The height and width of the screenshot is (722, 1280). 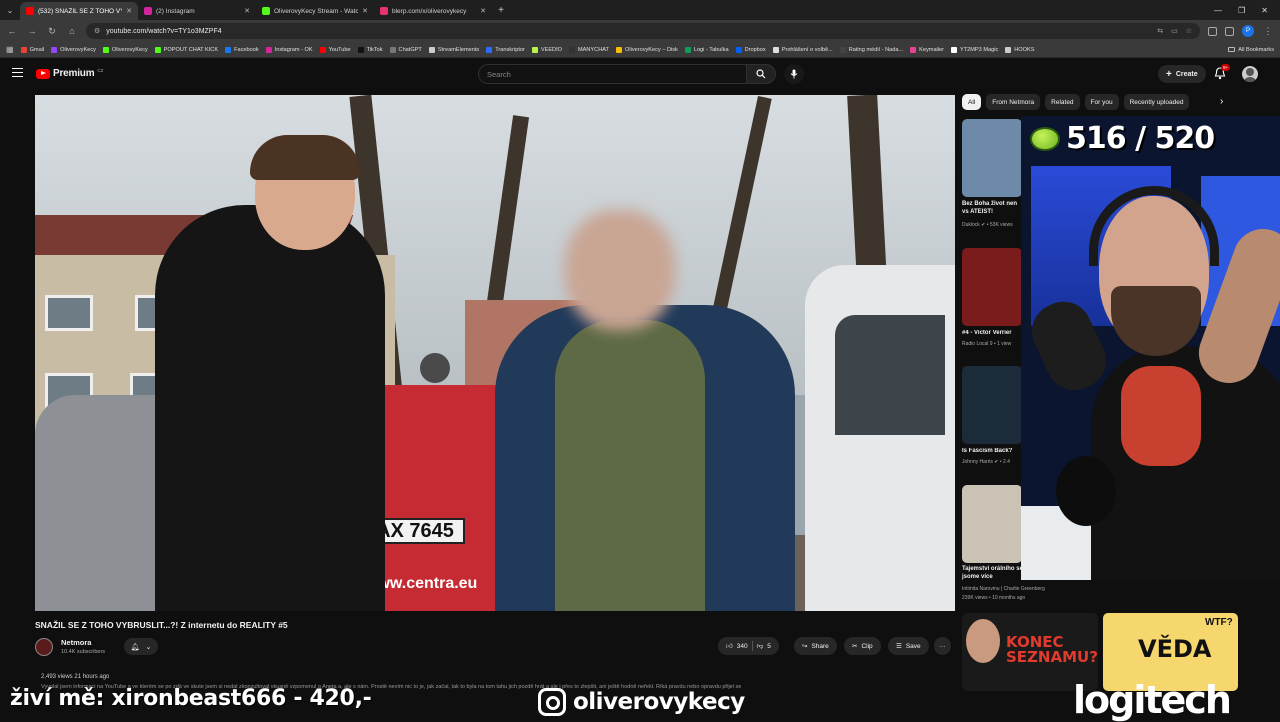 What do you see at coordinates (546, 49) in the screenshot?
I see `bookmark-item: VEEDIO` at bounding box center [546, 49].